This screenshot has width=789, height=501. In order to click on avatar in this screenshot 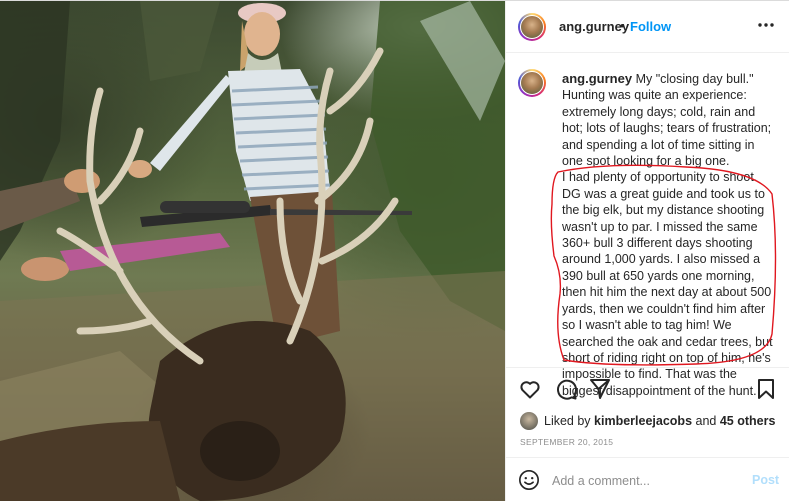, I will do `click(532, 27)`.